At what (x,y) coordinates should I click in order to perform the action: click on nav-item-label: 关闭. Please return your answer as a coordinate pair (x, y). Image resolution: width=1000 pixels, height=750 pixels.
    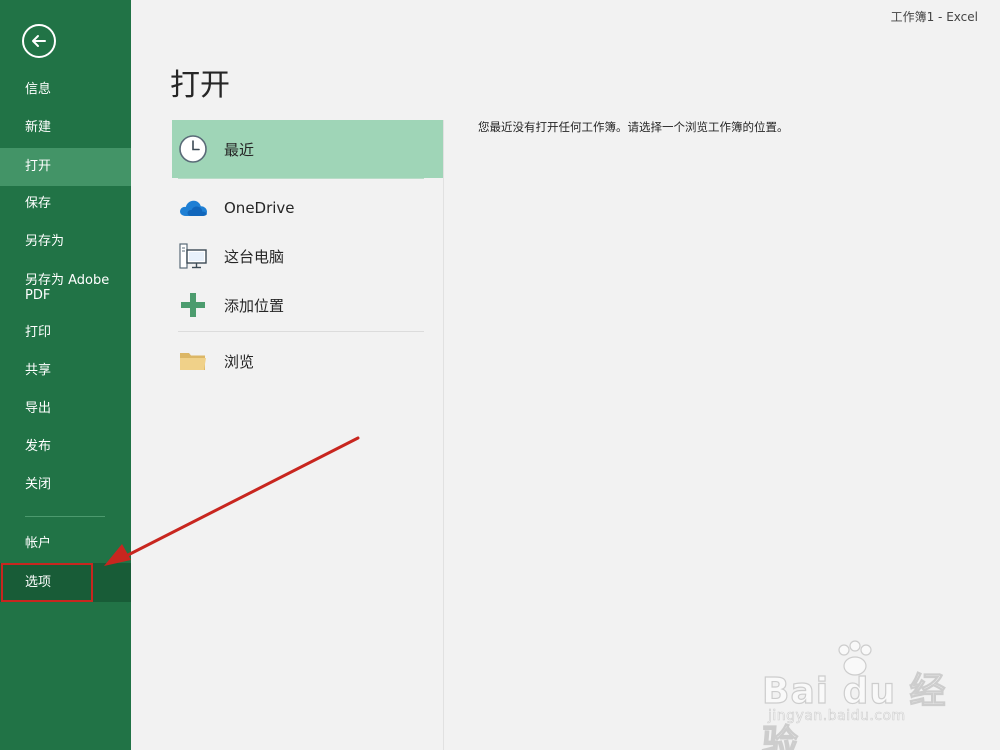
    Looking at the image, I should click on (38, 484).